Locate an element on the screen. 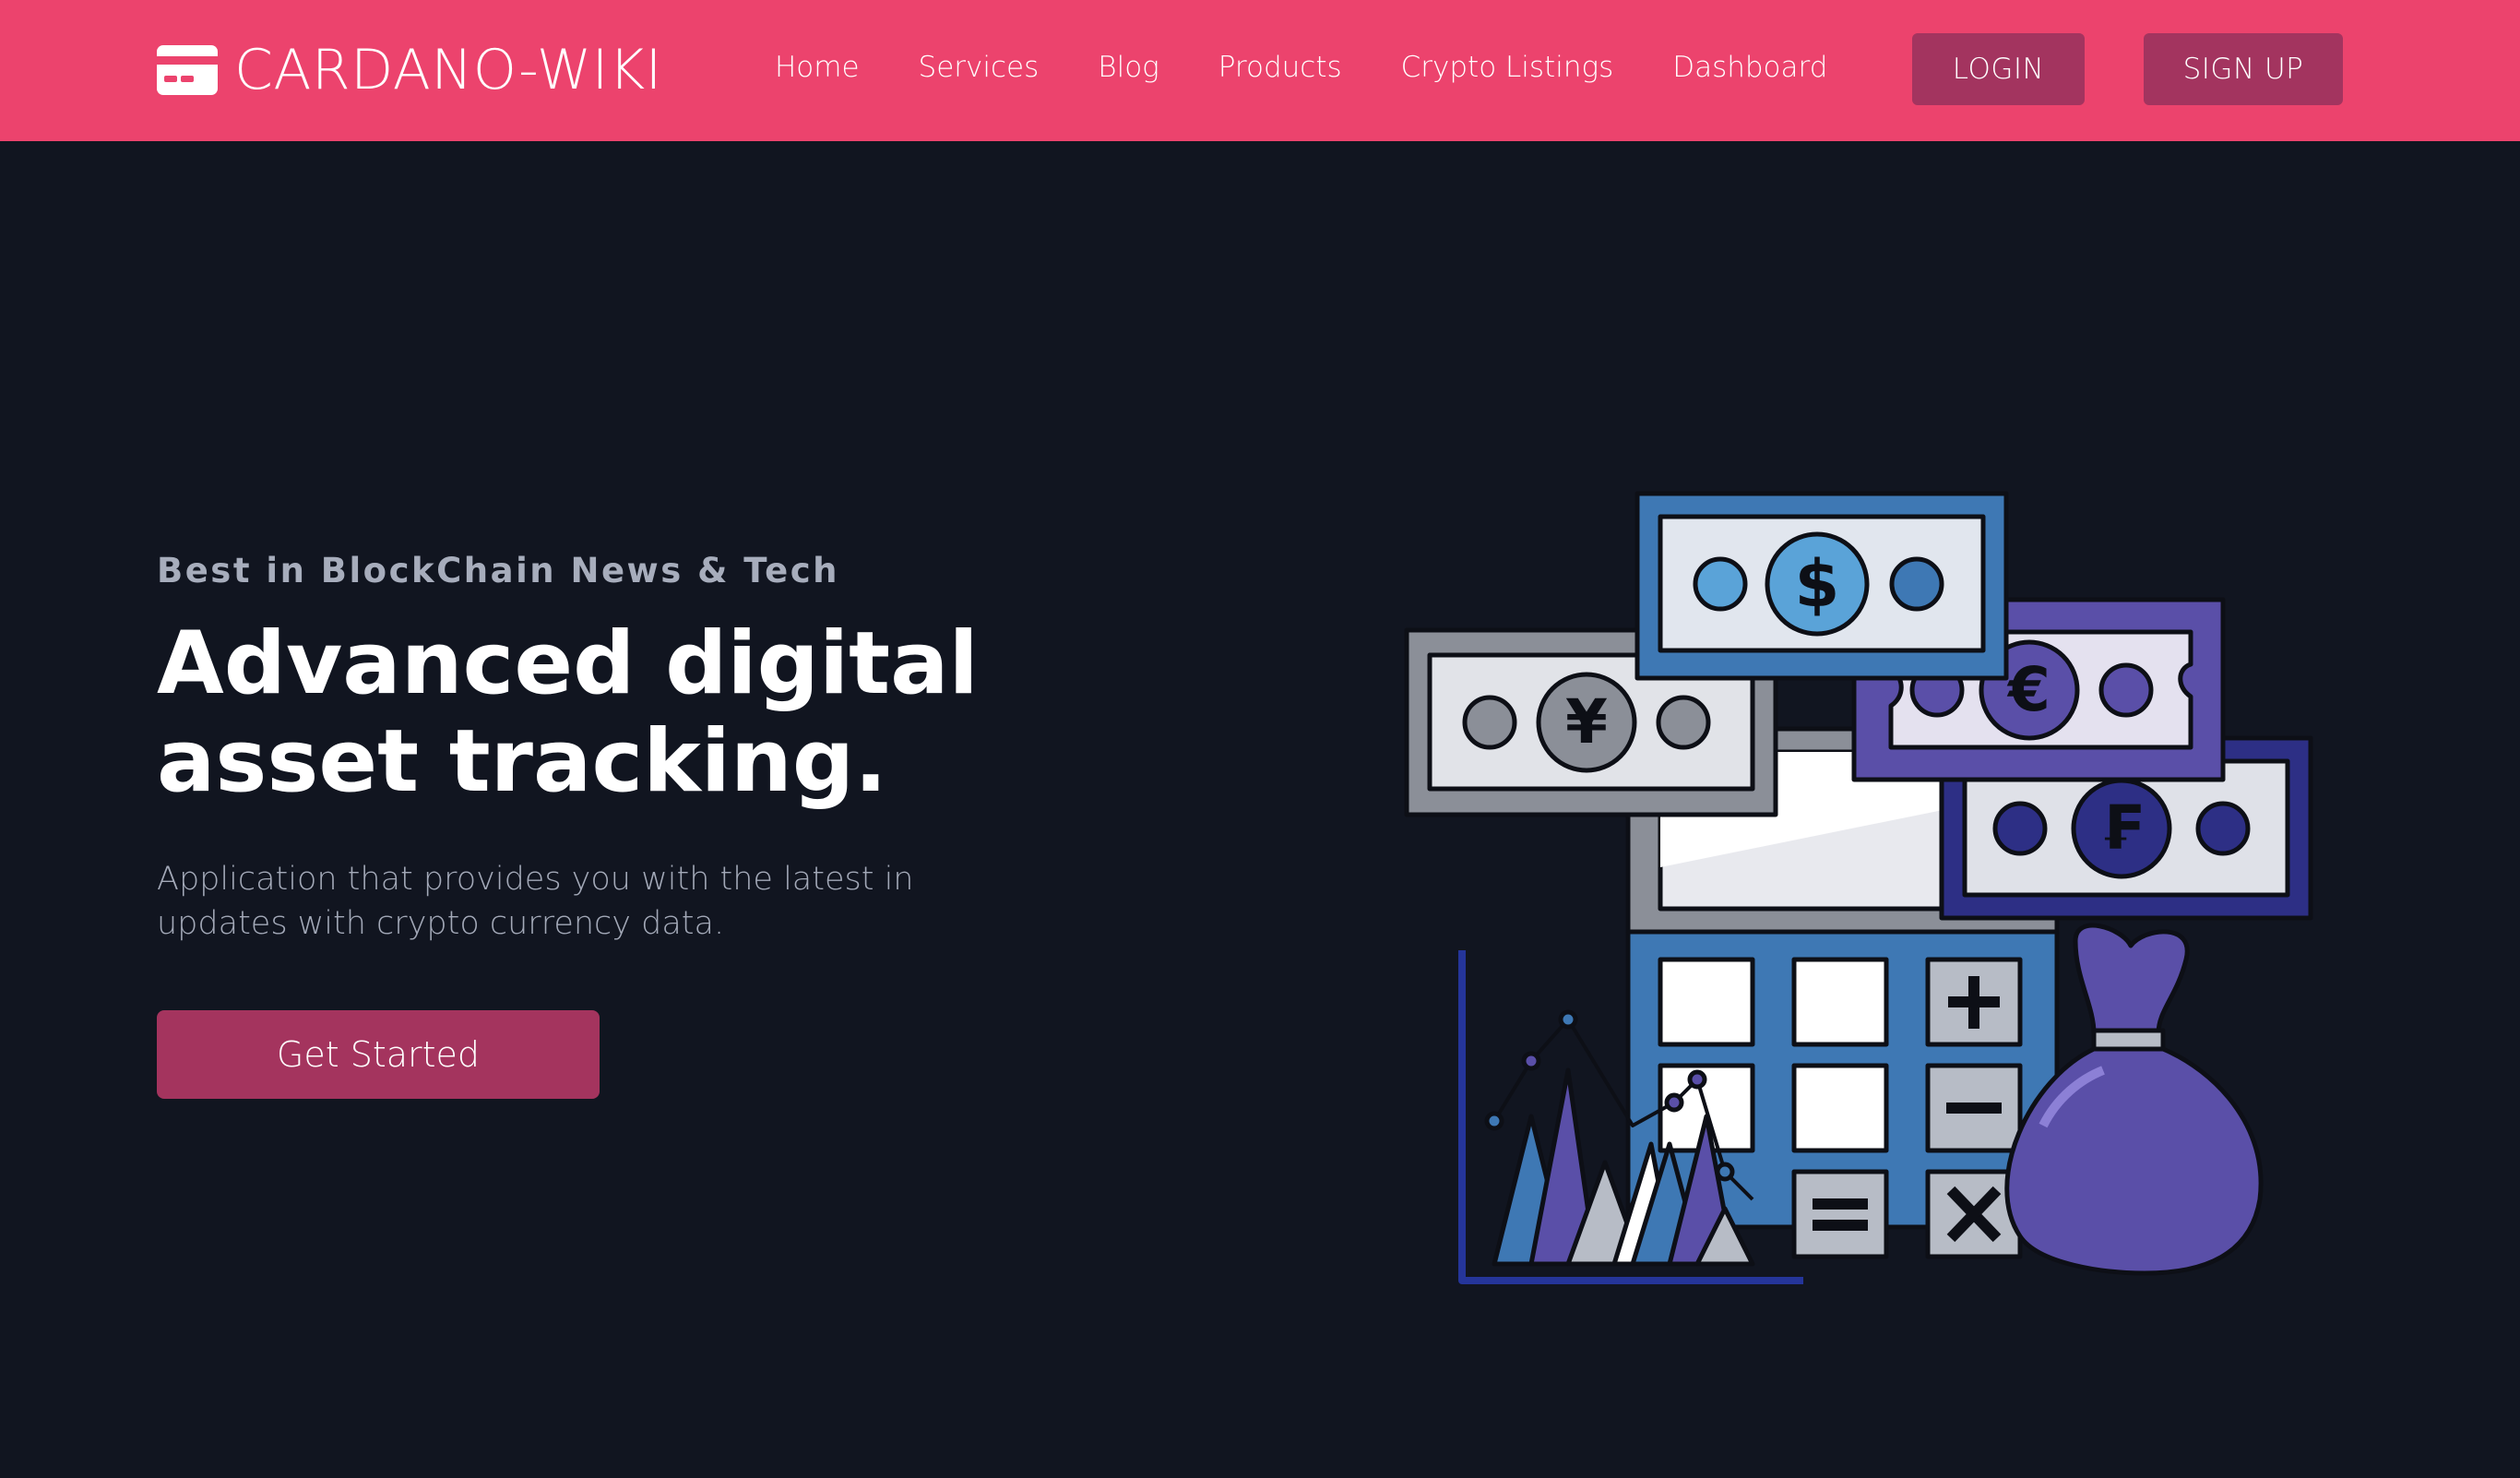 This screenshot has width=2520, height=1478. nav-link-home: Home is located at coordinates (817, 67).